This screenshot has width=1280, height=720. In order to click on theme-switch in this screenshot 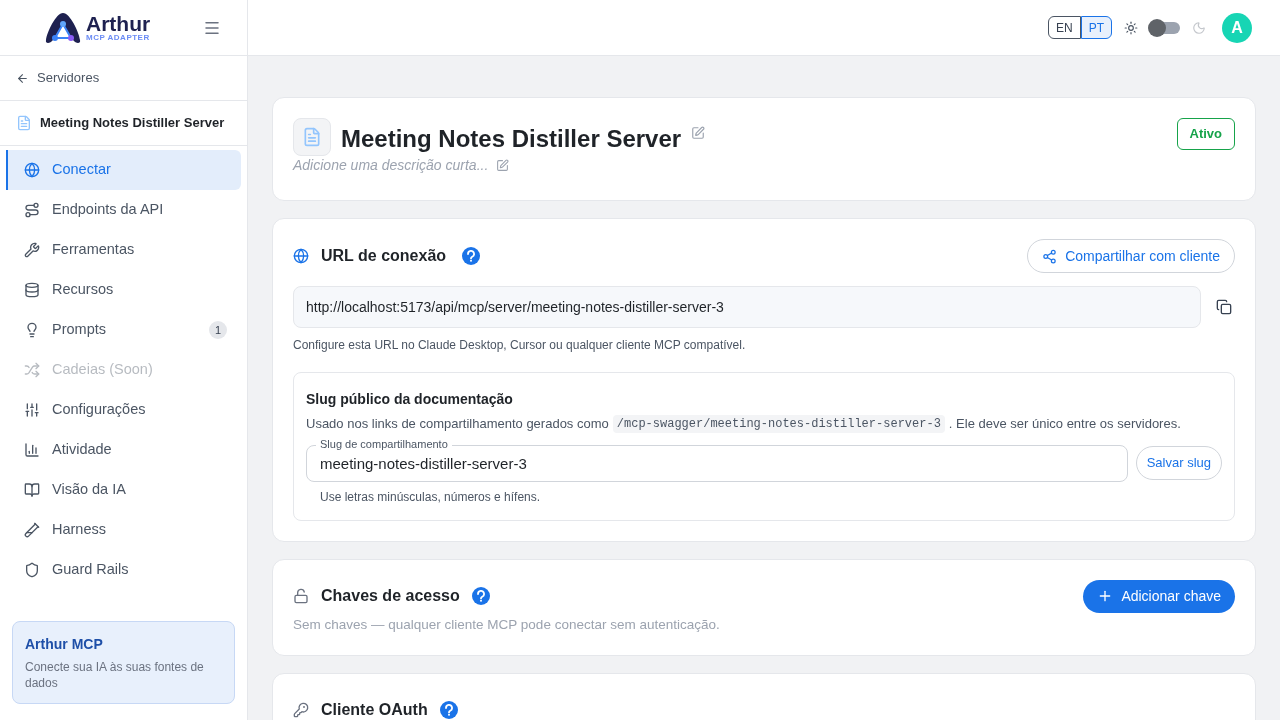, I will do `click(1165, 27)`.